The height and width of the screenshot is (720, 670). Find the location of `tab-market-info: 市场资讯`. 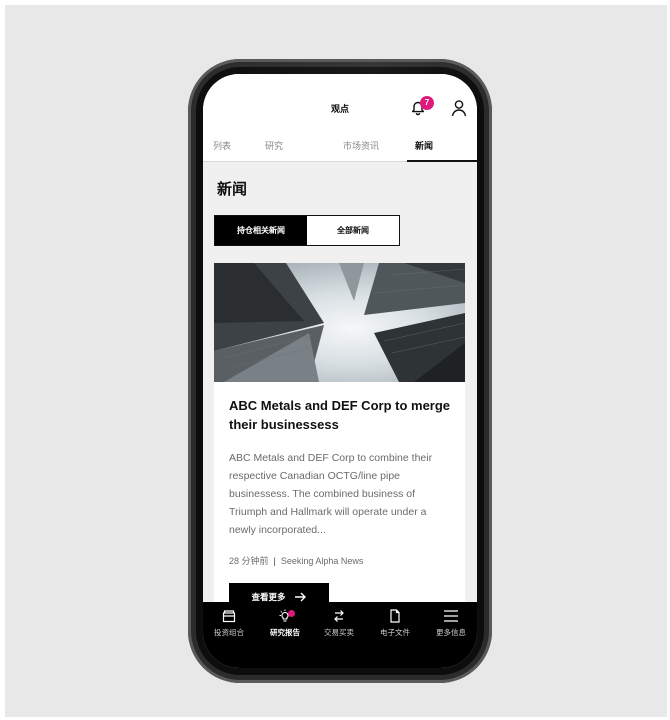

tab-market-info: 市场资讯 is located at coordinates (361, 145).